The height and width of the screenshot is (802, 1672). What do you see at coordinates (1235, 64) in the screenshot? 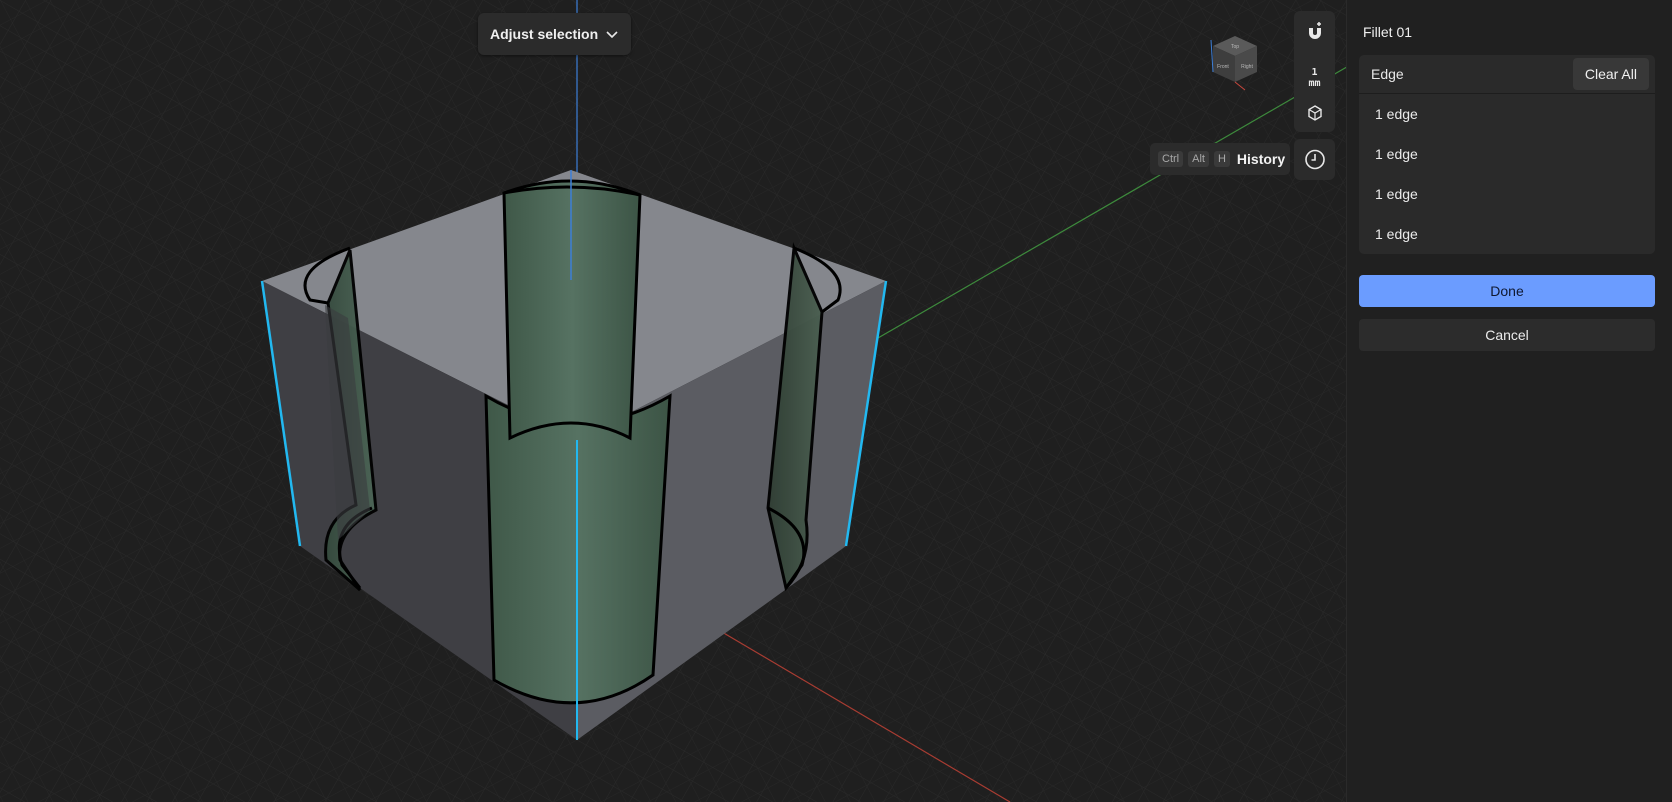
I see `view-cube: Top Front Right` at bounding box center [1235, 64].